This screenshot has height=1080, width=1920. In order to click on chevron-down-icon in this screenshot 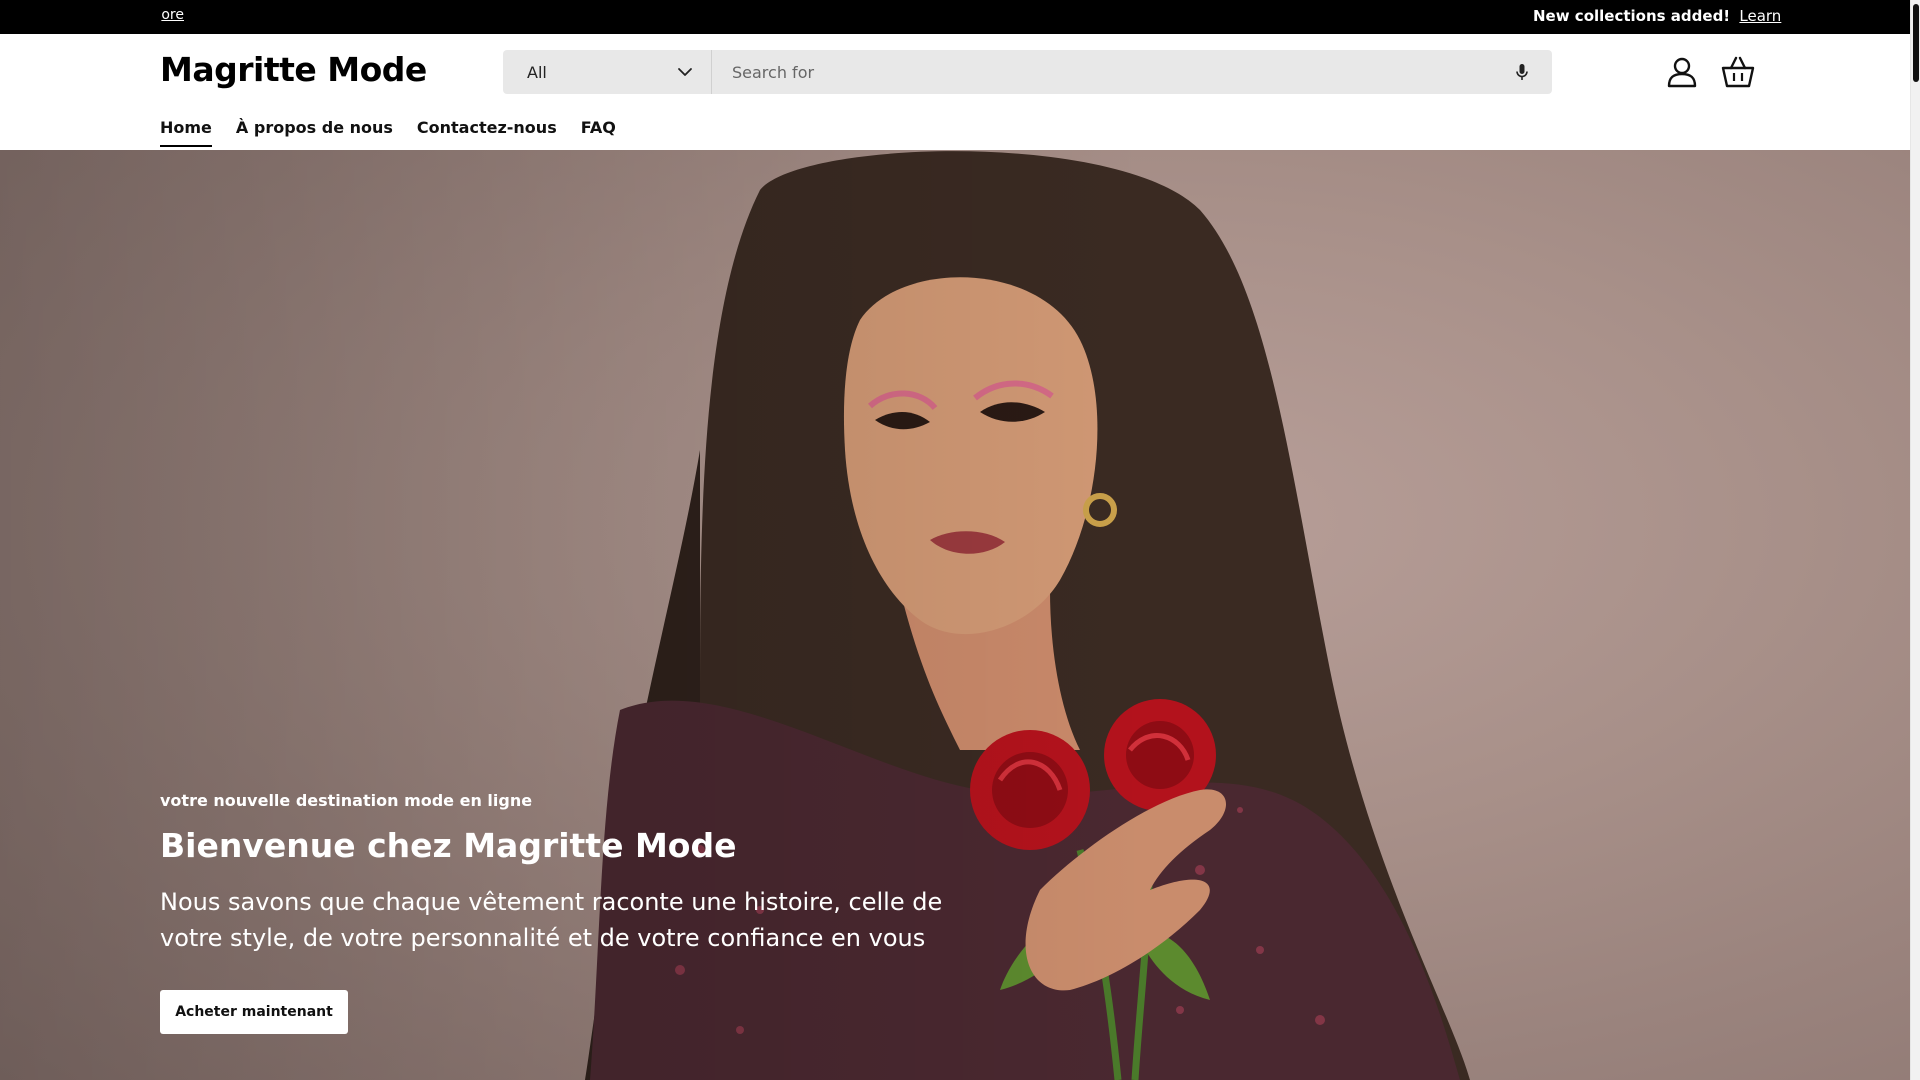, I will do `click(685, 72)`.